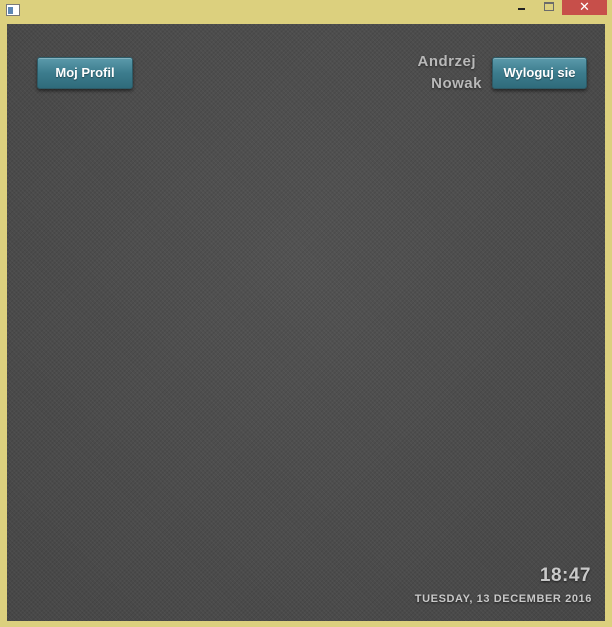 The height and width of the screenshot is (627, 612). What do you see at coordinates (456, 83) in the screenshot?
I see `user-last-name: Nowak` at bounding box center [456, 83].